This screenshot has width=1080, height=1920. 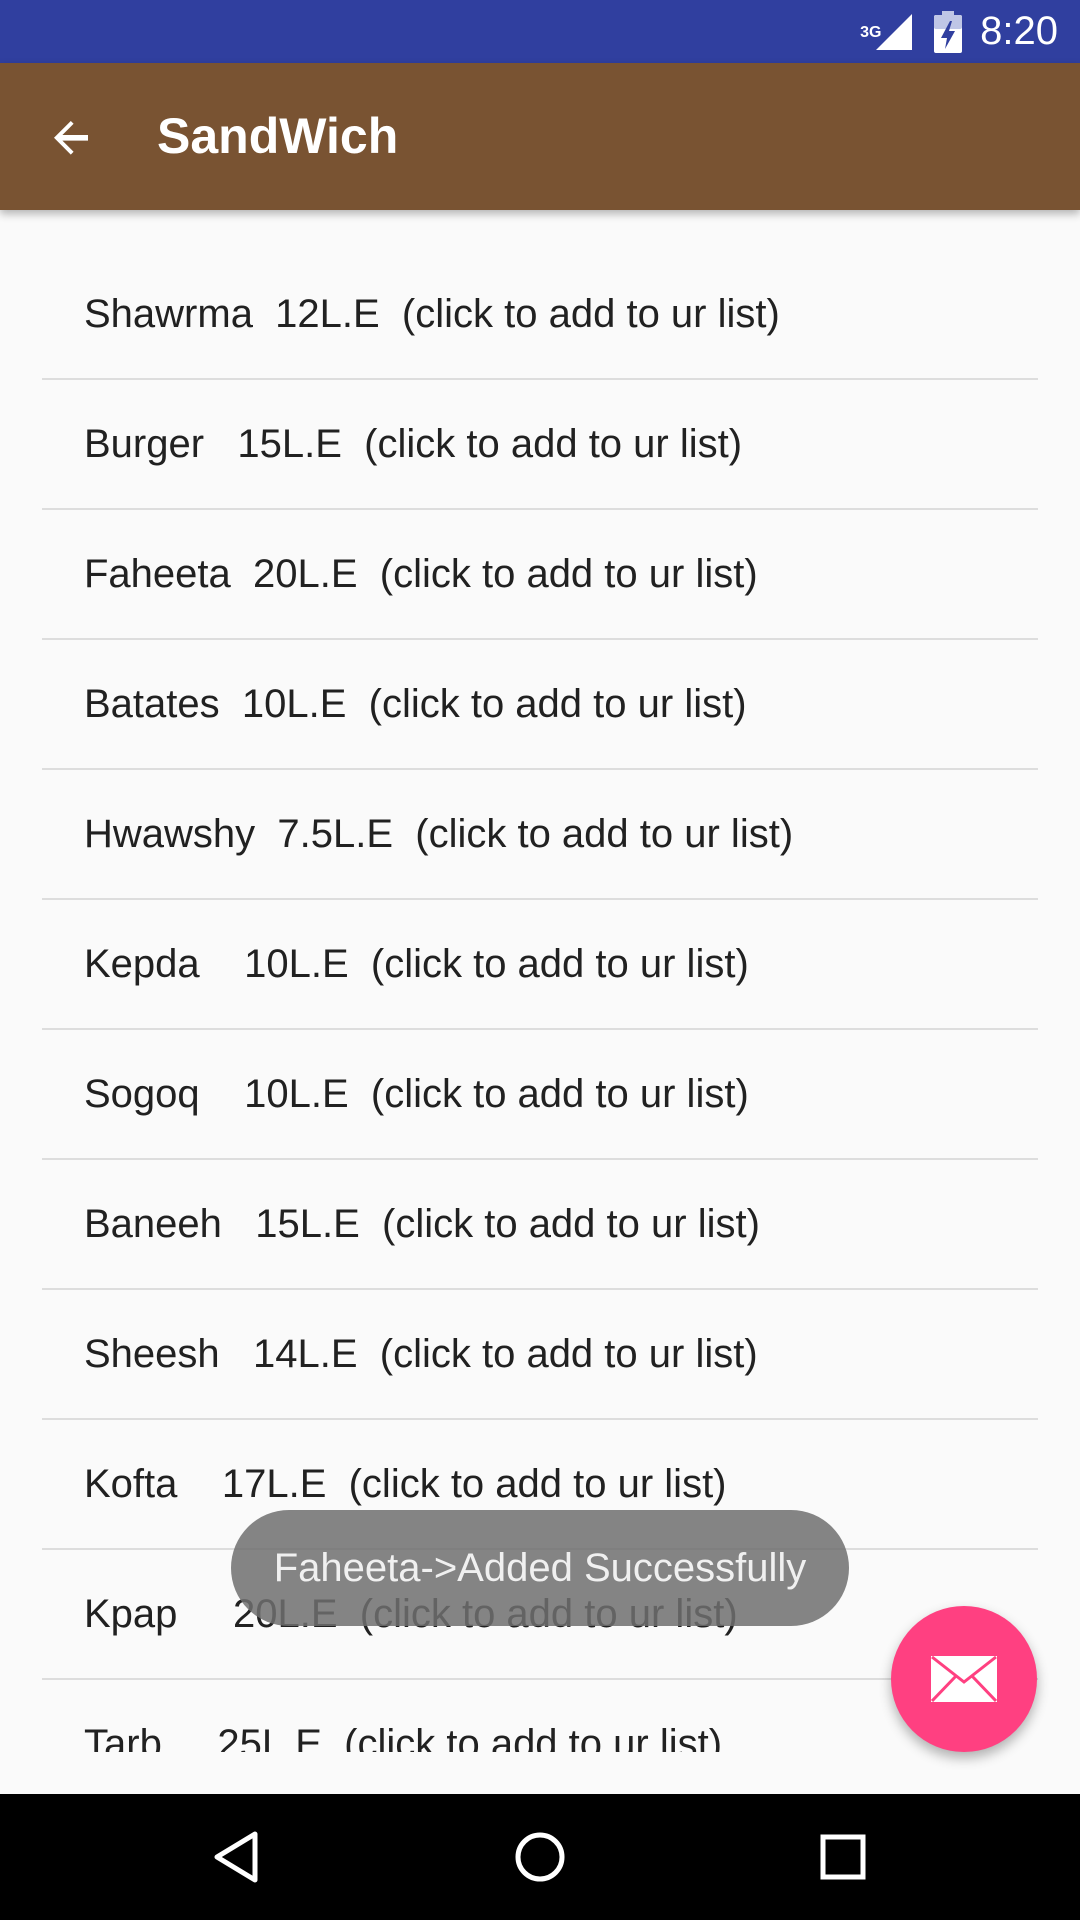 What do you see at coordinates (432, 314) in the screenshot?
I see `list-item-label: Shawrma 12L.E (click to add to ur list)` at bounding box center [432, 314].